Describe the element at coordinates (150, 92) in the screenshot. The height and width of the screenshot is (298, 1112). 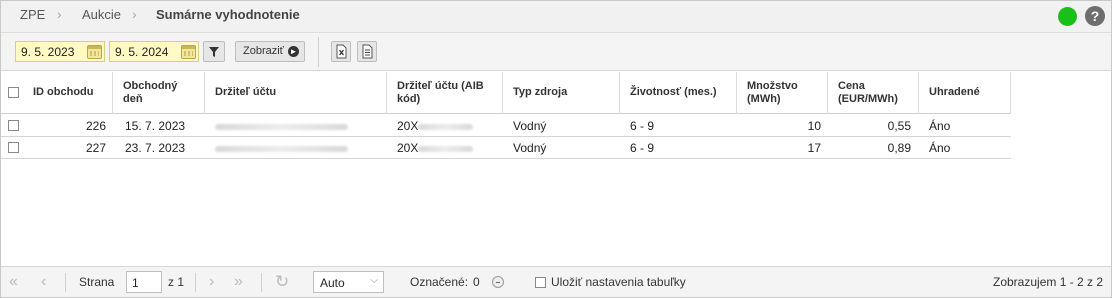
I see `column-header-label: Obchodný deň` at that location.